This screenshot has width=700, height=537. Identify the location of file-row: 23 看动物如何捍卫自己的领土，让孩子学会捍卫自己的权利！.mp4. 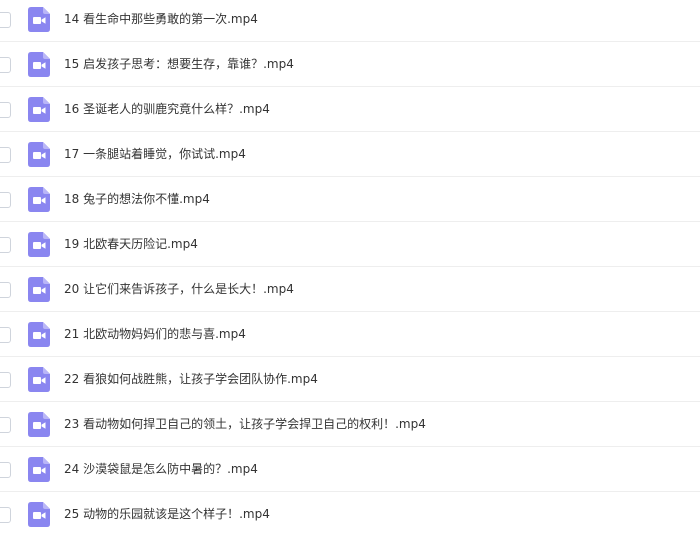
(350, 424).